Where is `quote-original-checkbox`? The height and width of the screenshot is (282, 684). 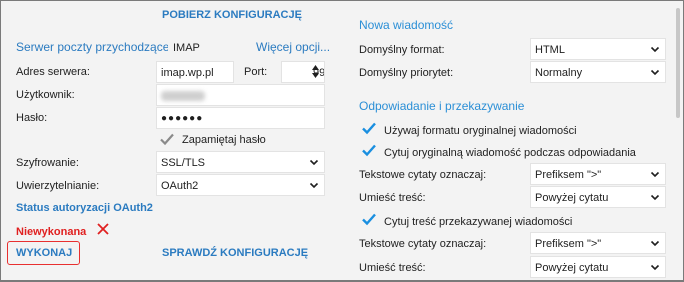
quote-original-checkbox is located at coordinates (369, 150).